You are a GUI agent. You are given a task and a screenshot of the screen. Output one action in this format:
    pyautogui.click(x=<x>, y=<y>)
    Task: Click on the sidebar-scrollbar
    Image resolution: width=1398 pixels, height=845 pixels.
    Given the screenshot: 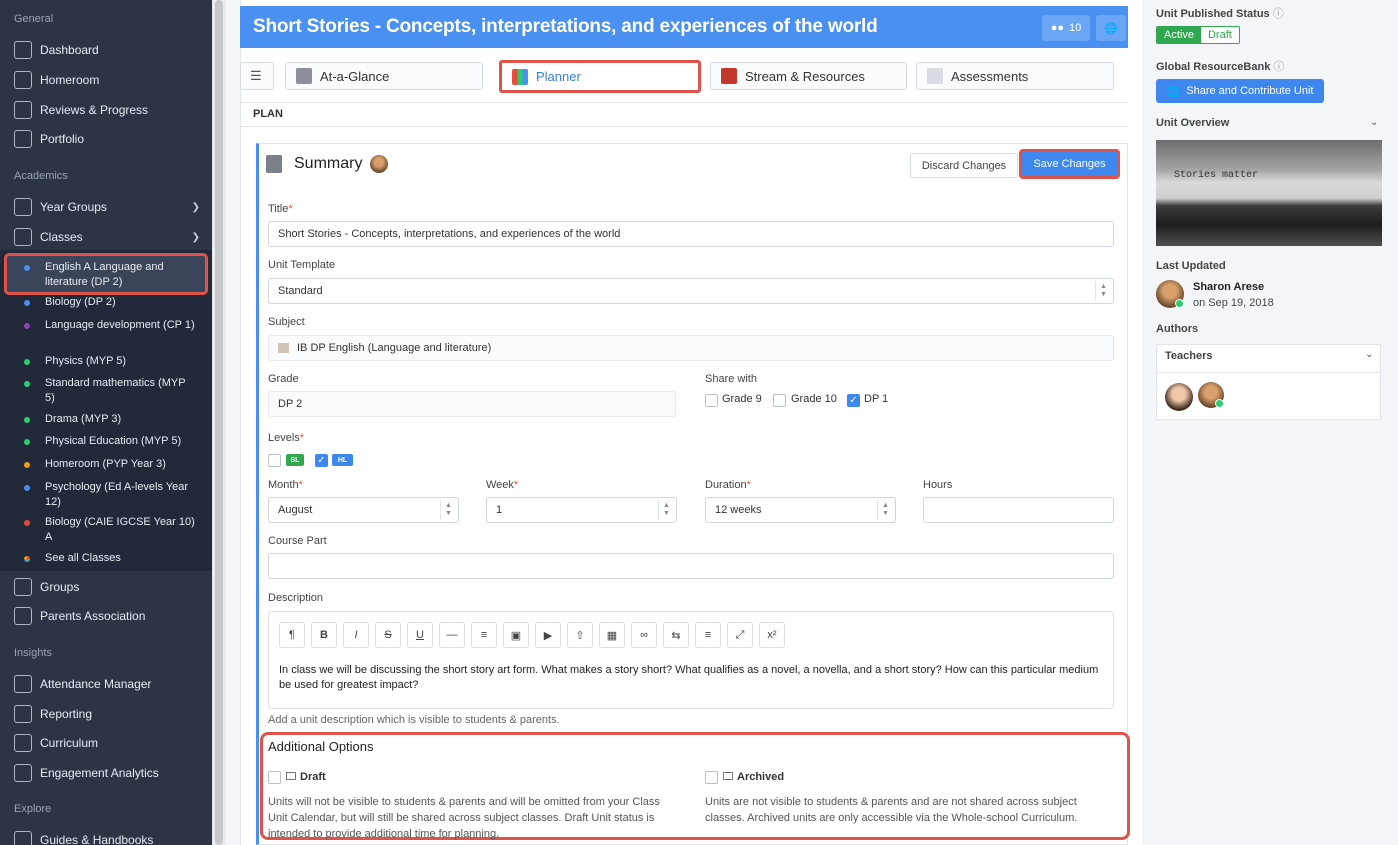 What is the action you would take?
    pyautogui.click(x=219, y=422)
    